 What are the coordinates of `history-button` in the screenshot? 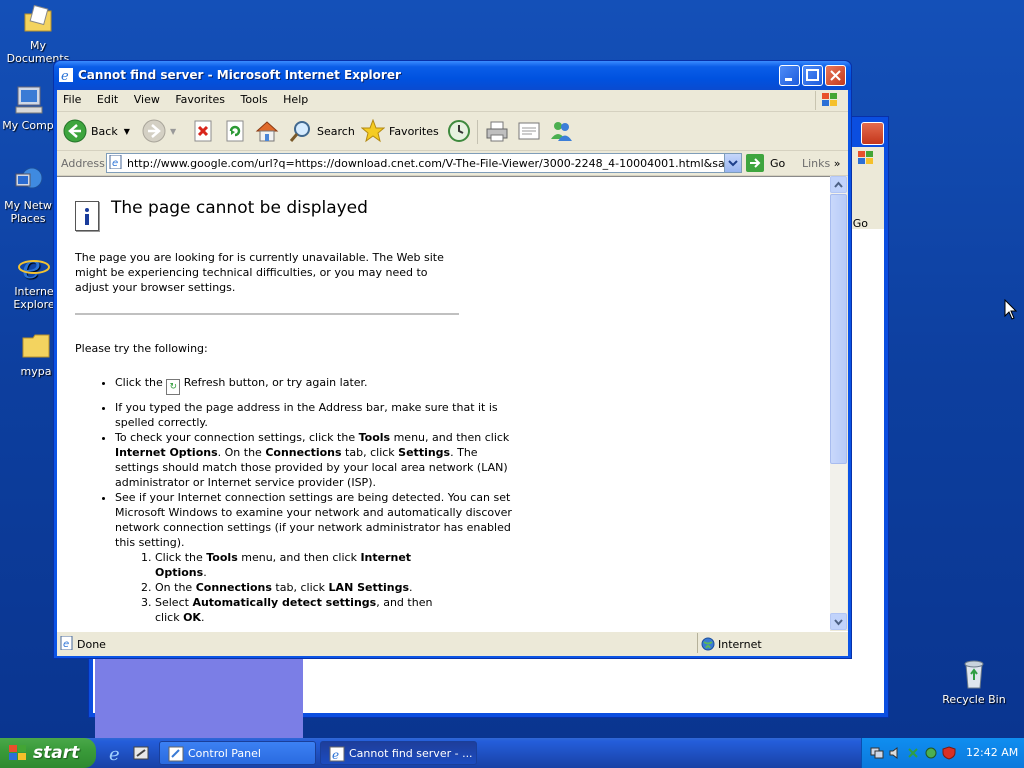 It's located at (461, 131).